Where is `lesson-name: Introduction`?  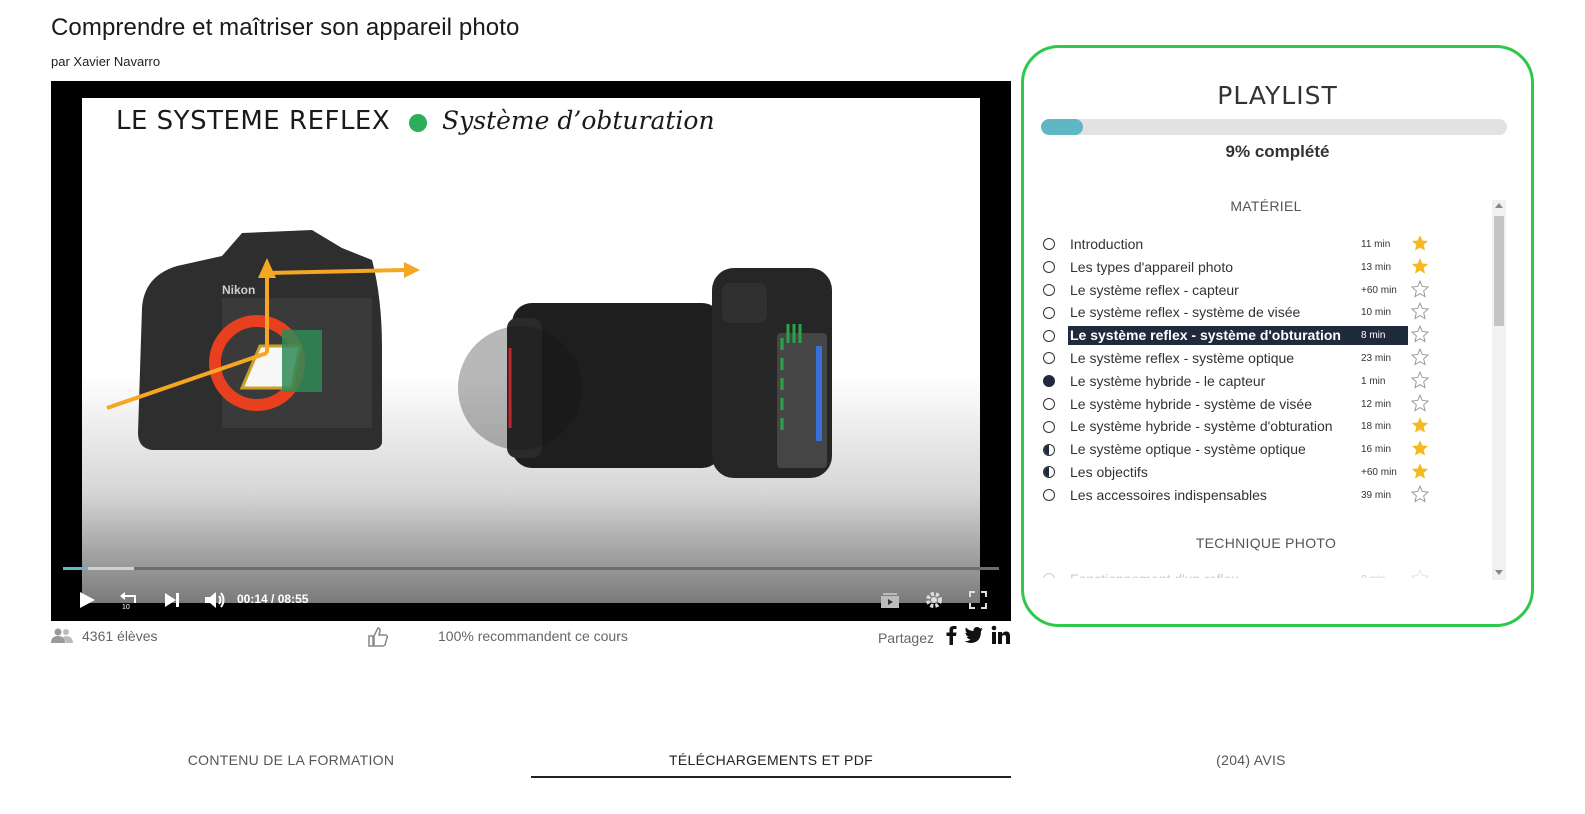 lesson-name: Introduction is located at coordinates (1107, 244).